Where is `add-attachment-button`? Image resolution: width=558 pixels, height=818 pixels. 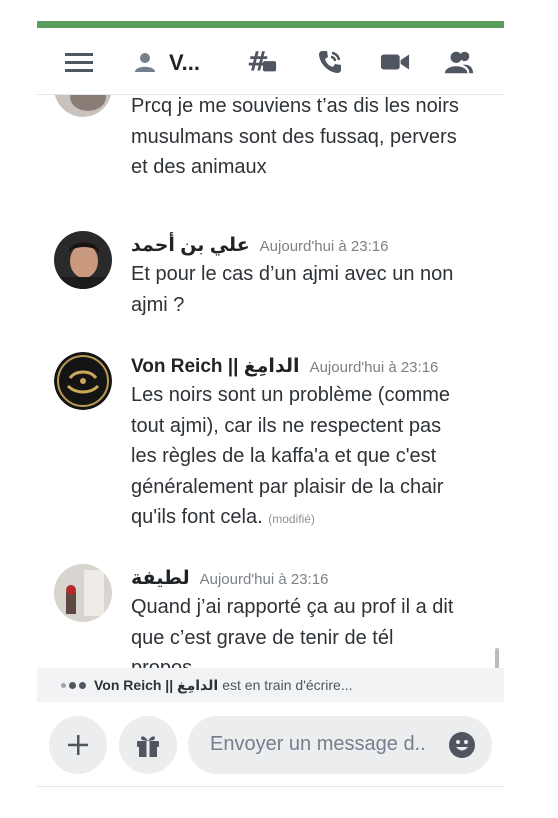 add-attachment-button is located at coordinates (78, 745).